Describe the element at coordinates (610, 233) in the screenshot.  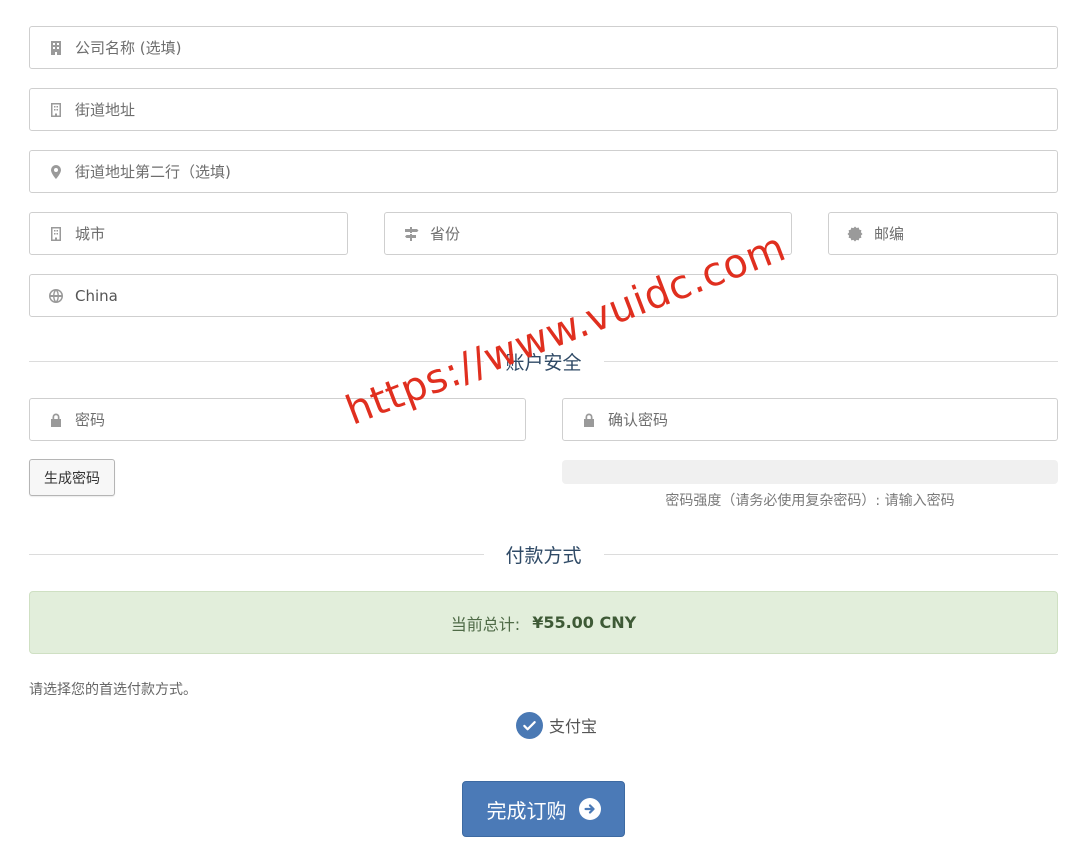
I see `state-input` at that location.